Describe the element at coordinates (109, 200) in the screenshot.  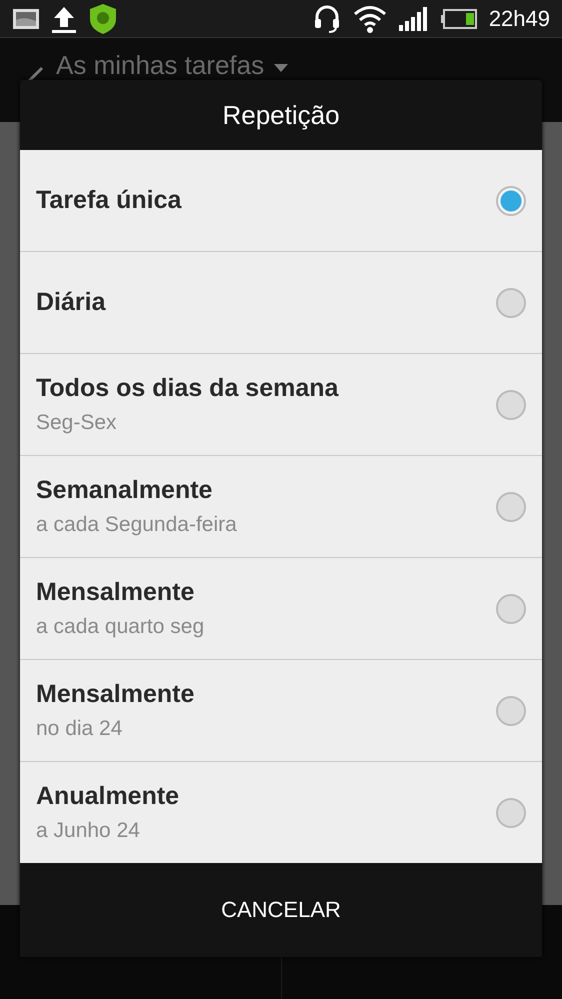
I see `option-label: Tarefa única` at that location.